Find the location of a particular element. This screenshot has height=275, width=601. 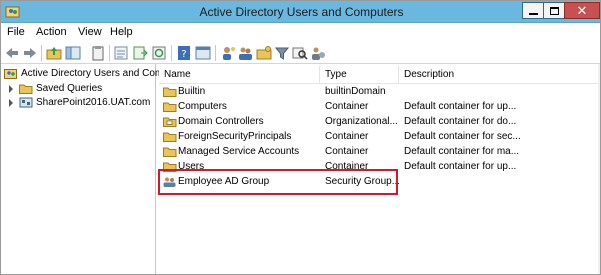

tree-item-label: SharePoint2016.UAT.com is located at coordinates (93, 102).